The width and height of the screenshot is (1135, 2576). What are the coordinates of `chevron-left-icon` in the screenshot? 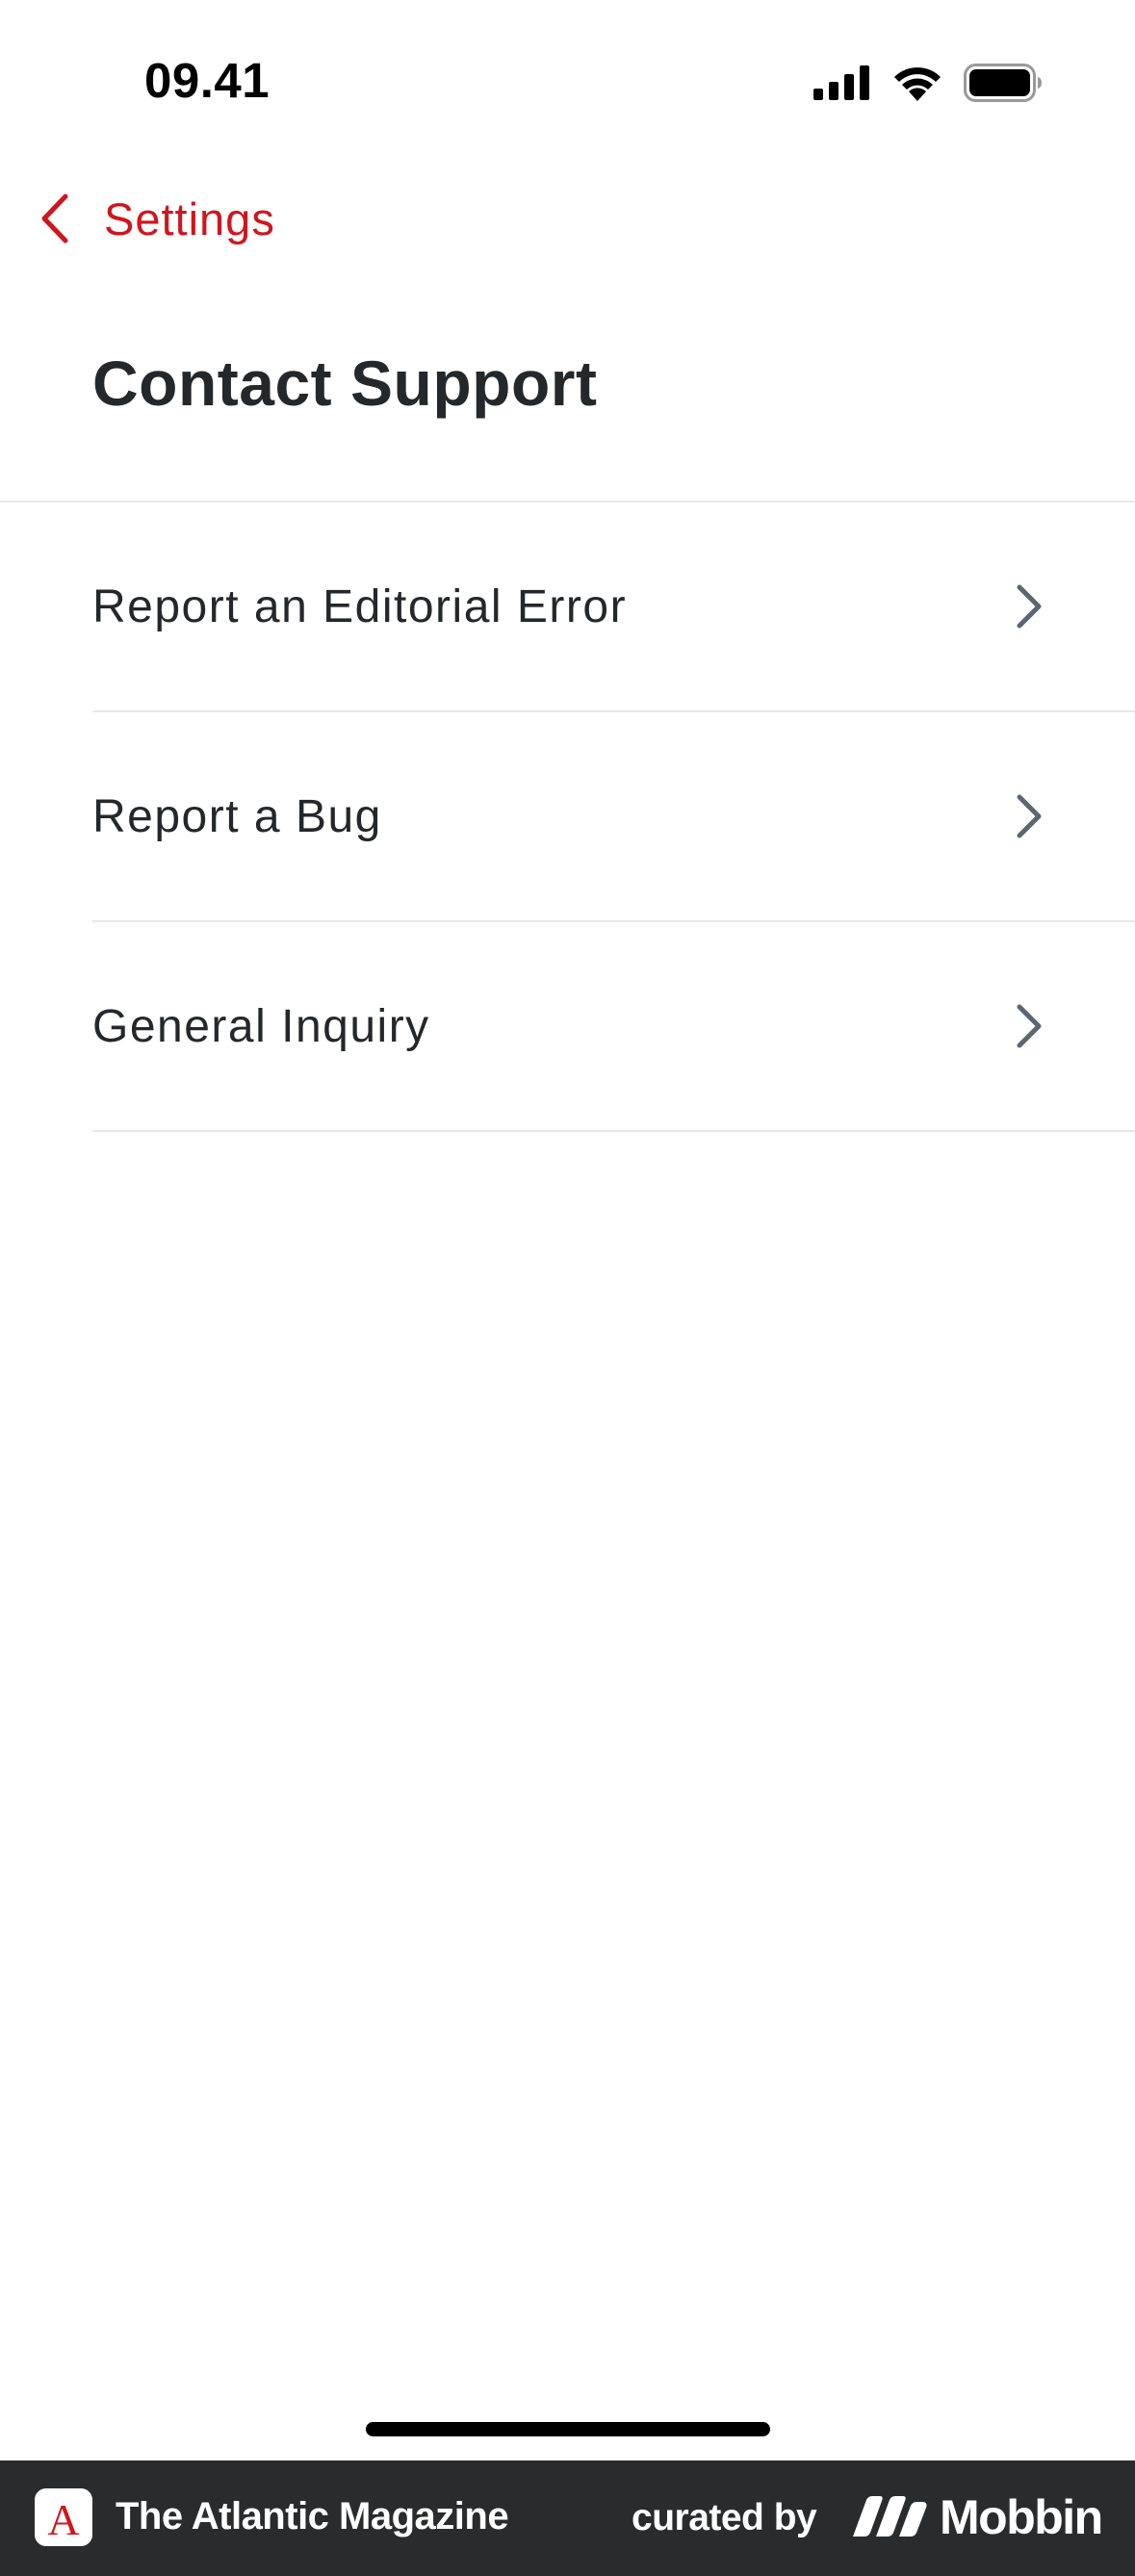 It's located at (54, 218).